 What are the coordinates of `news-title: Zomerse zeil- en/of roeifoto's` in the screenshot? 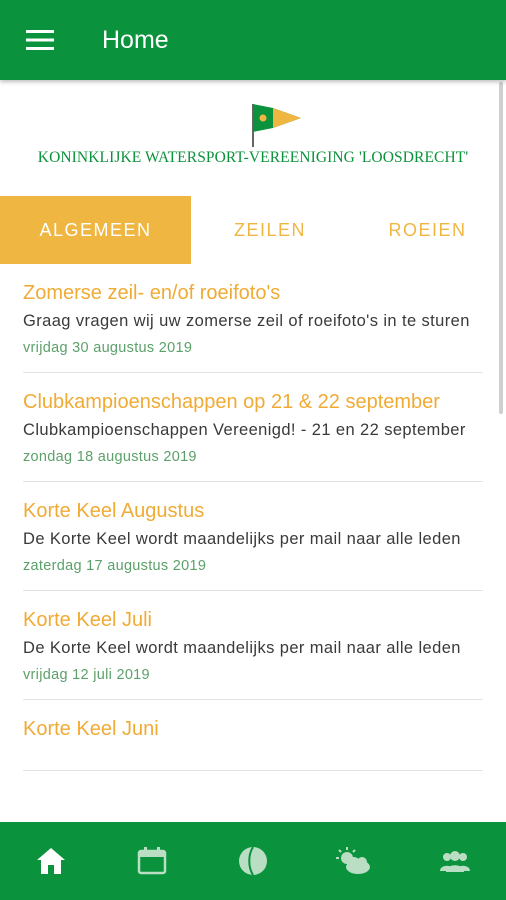 It's located at (152, 293).